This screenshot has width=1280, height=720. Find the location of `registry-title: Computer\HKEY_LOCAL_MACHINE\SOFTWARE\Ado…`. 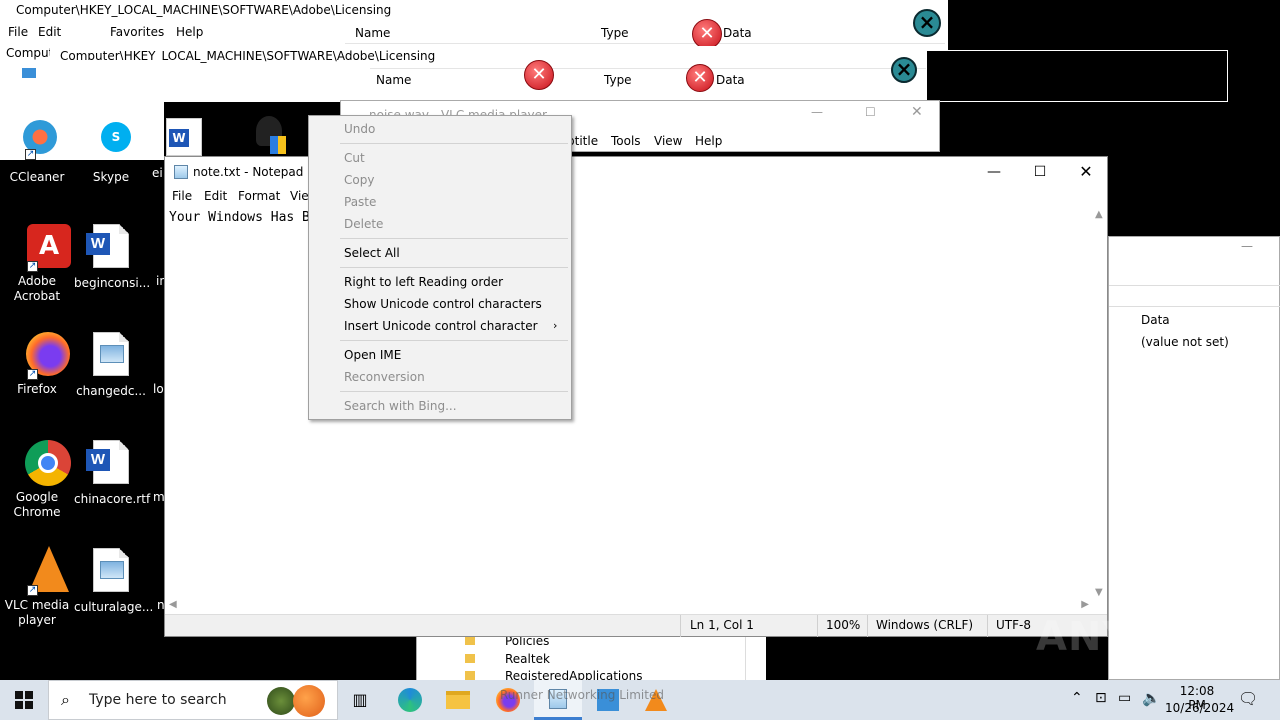

registry-title: Computer\HKEY_LOCAL_MACHINE\SOFTWARE\Ado… is located at coordinates (204, 10).